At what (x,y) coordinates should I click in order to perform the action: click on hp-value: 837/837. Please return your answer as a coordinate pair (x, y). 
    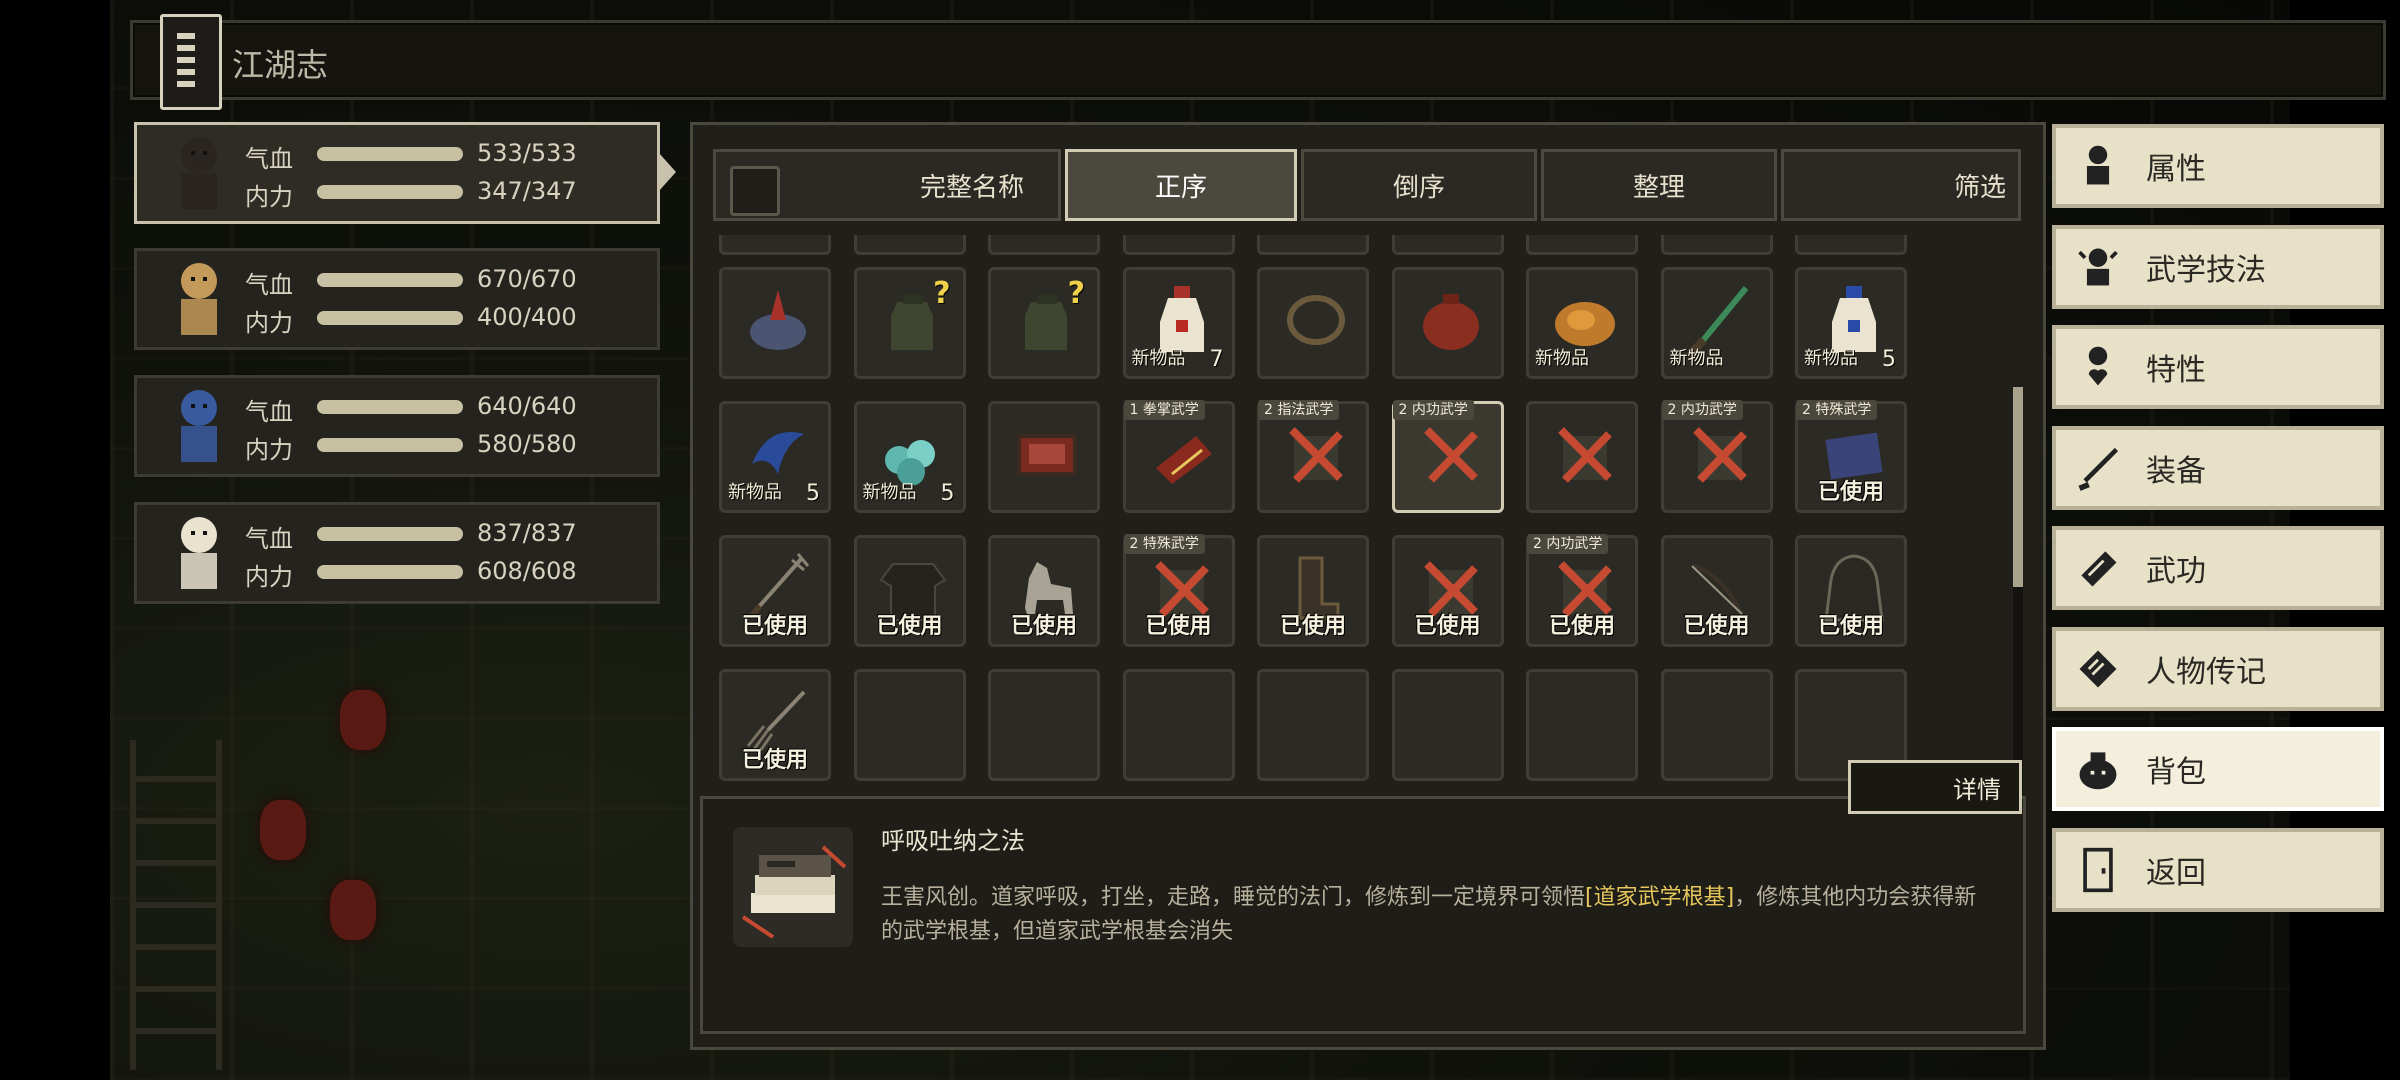
    Looking at the image, I should click on (527, 533).